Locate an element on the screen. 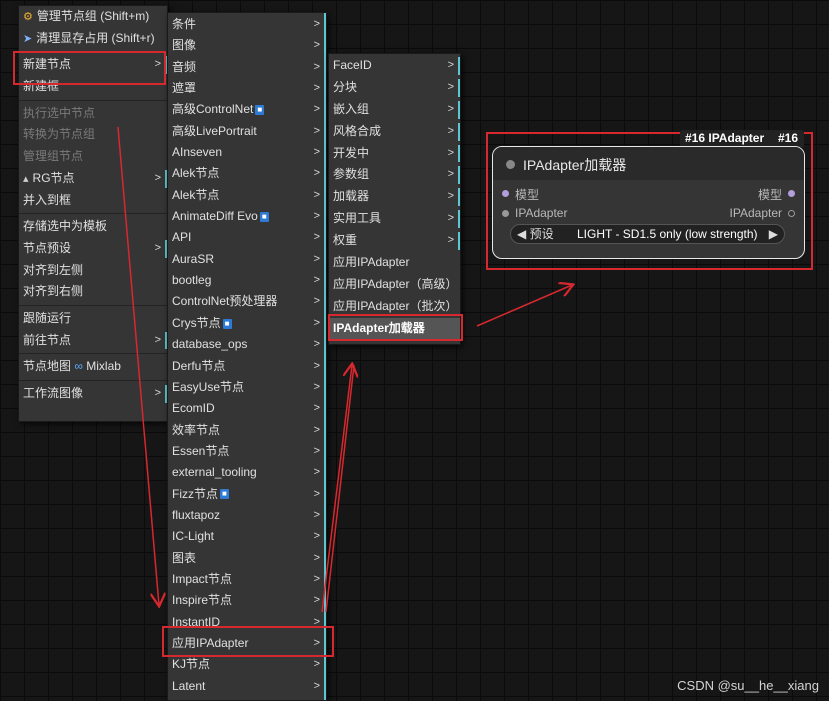  category-item: InstantID > is located at coordinates (247, 622).